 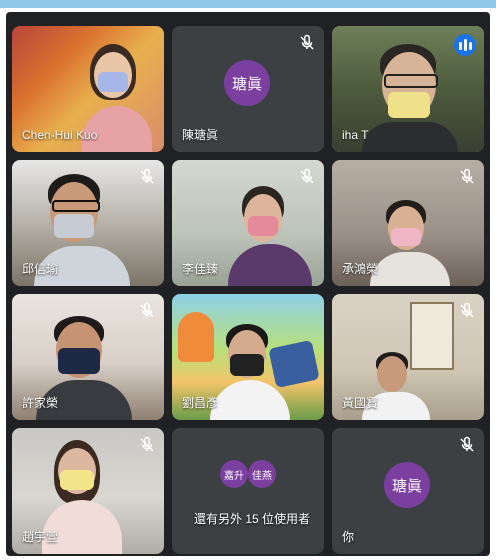 I want to click on top-strip, so click(x=248, y=4).